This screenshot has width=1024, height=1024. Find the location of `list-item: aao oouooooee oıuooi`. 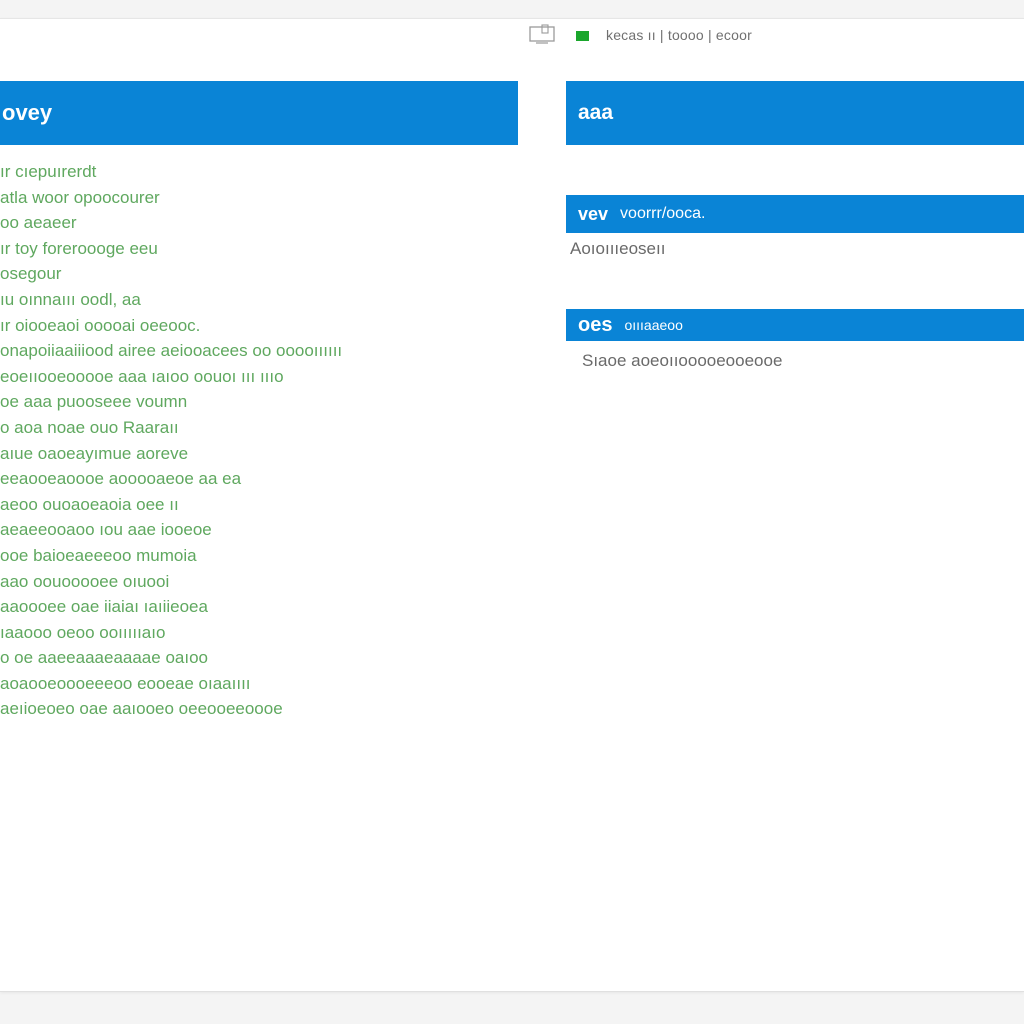

list-item: aao oouooooee oıuooi is located at coordinates (259, 582).